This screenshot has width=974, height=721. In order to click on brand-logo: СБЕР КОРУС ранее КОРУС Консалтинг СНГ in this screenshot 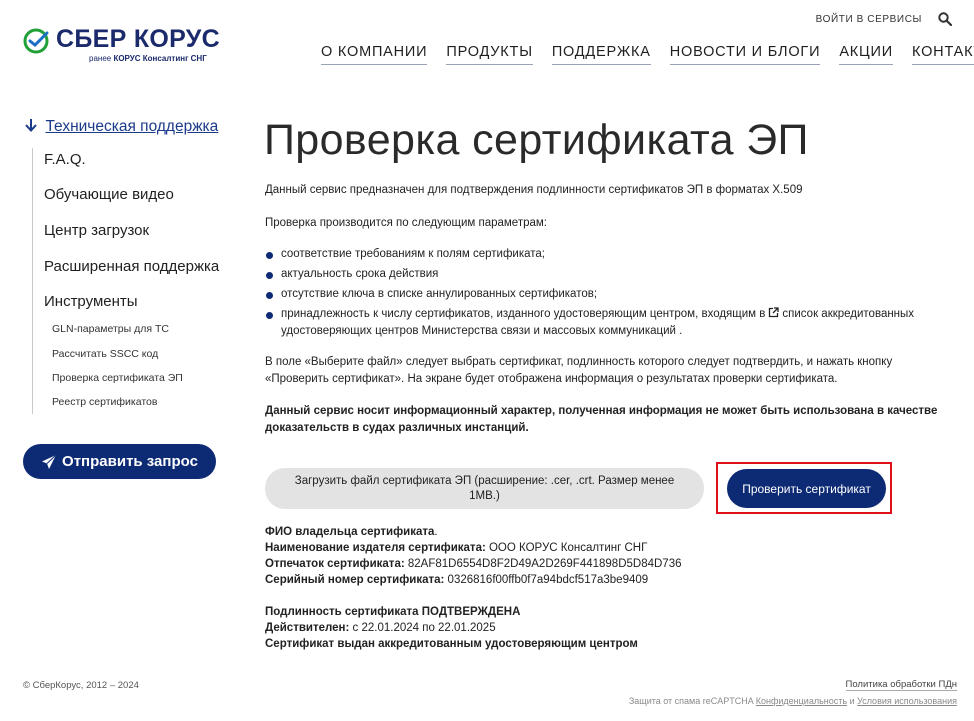, I will do `click(123, 45)`.